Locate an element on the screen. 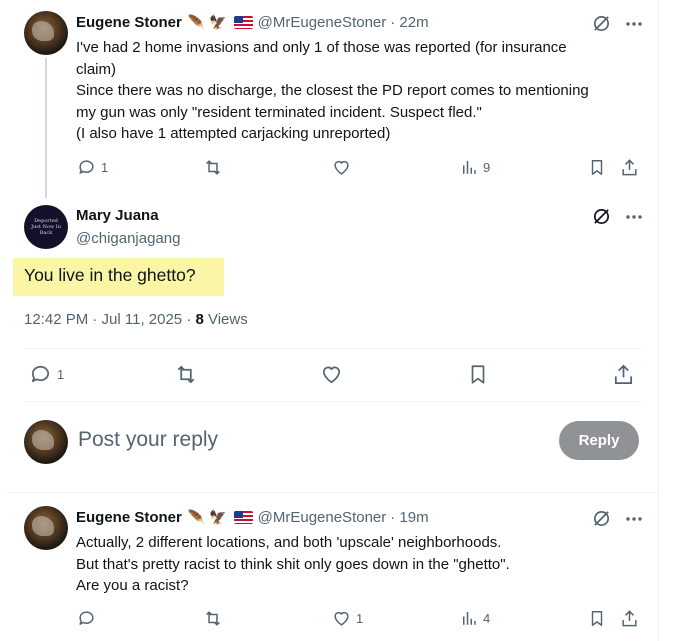  views-count: 9 is located at coordinates (487, 167).